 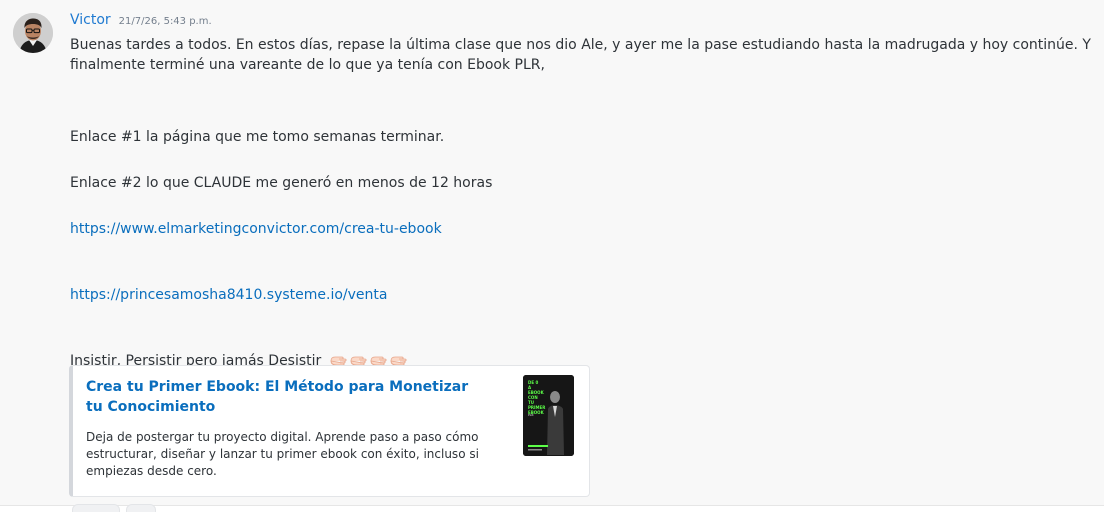 I want to click on message-divider, so click(x=552, y=508).